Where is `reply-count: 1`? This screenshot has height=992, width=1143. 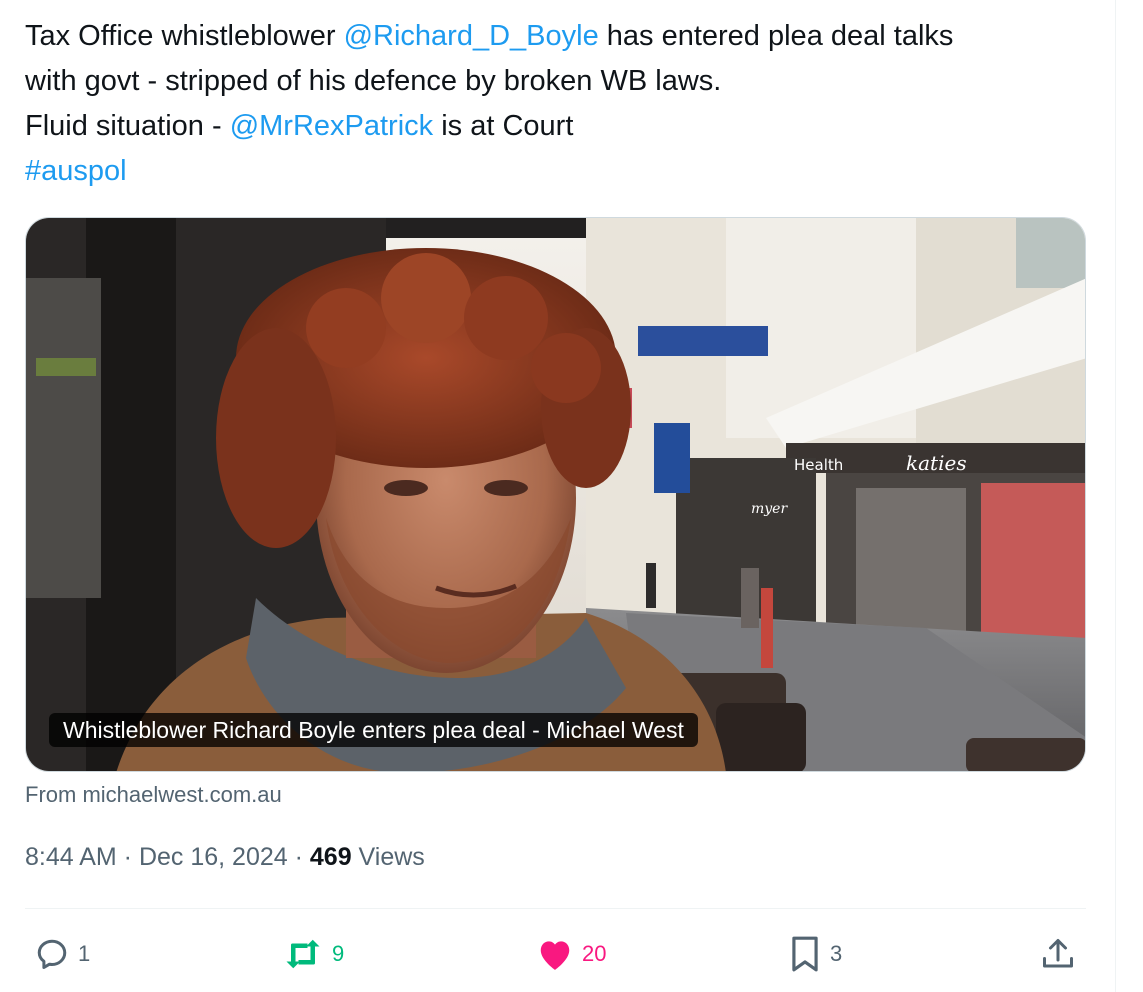
reply-count: 1 is located at coordinates (84, 953).